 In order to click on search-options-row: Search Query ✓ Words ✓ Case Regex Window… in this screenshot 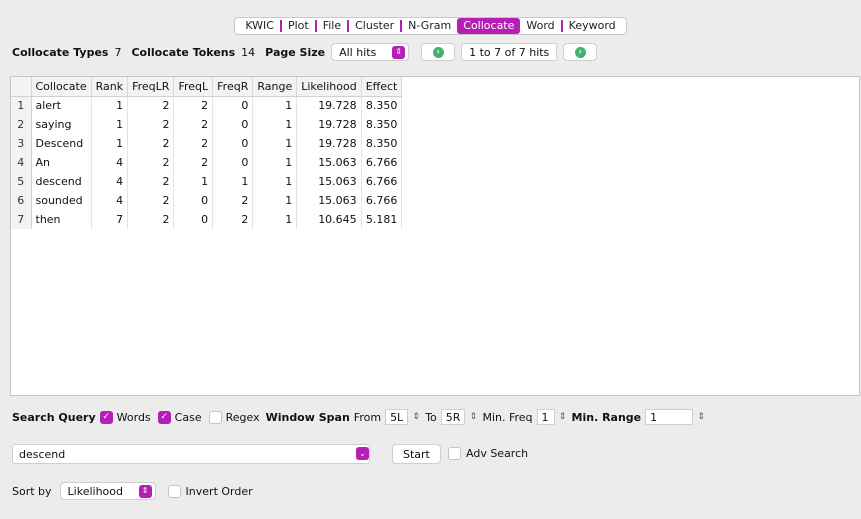, I will do `click(359, 417)`.